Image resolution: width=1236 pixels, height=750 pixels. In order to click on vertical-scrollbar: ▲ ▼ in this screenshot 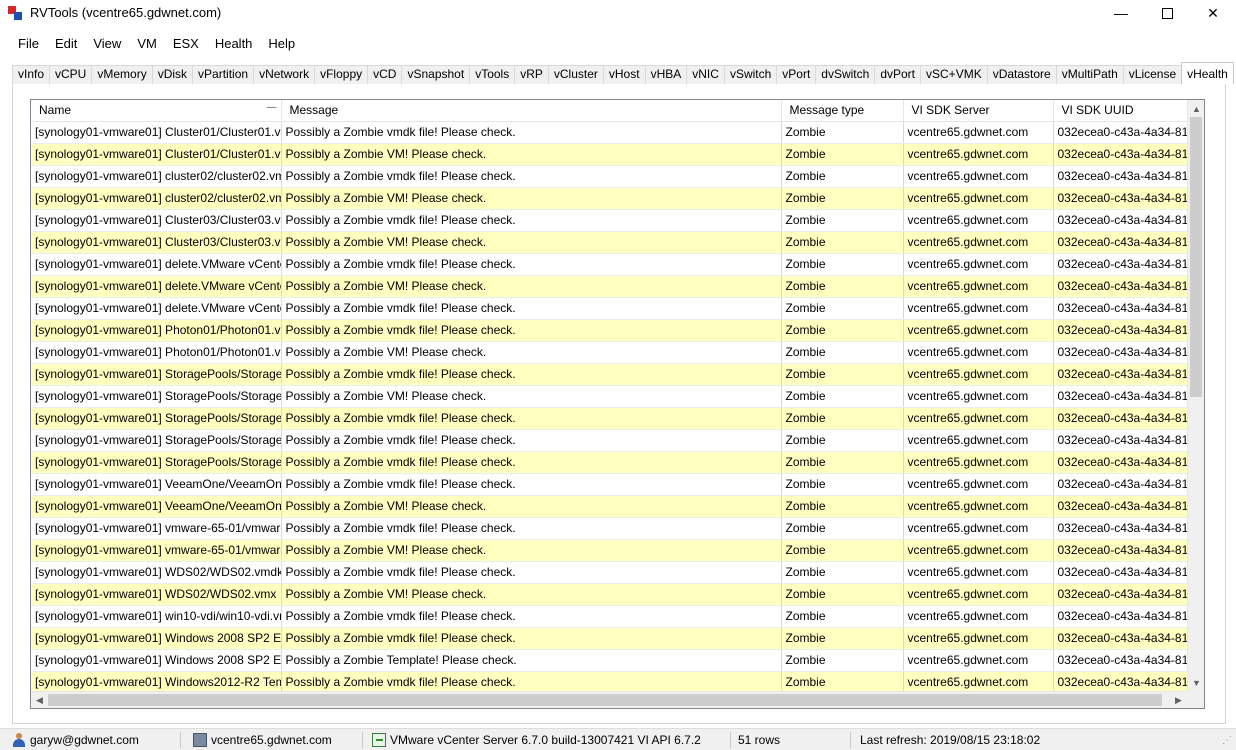, I will do `click(1195, 395)`.